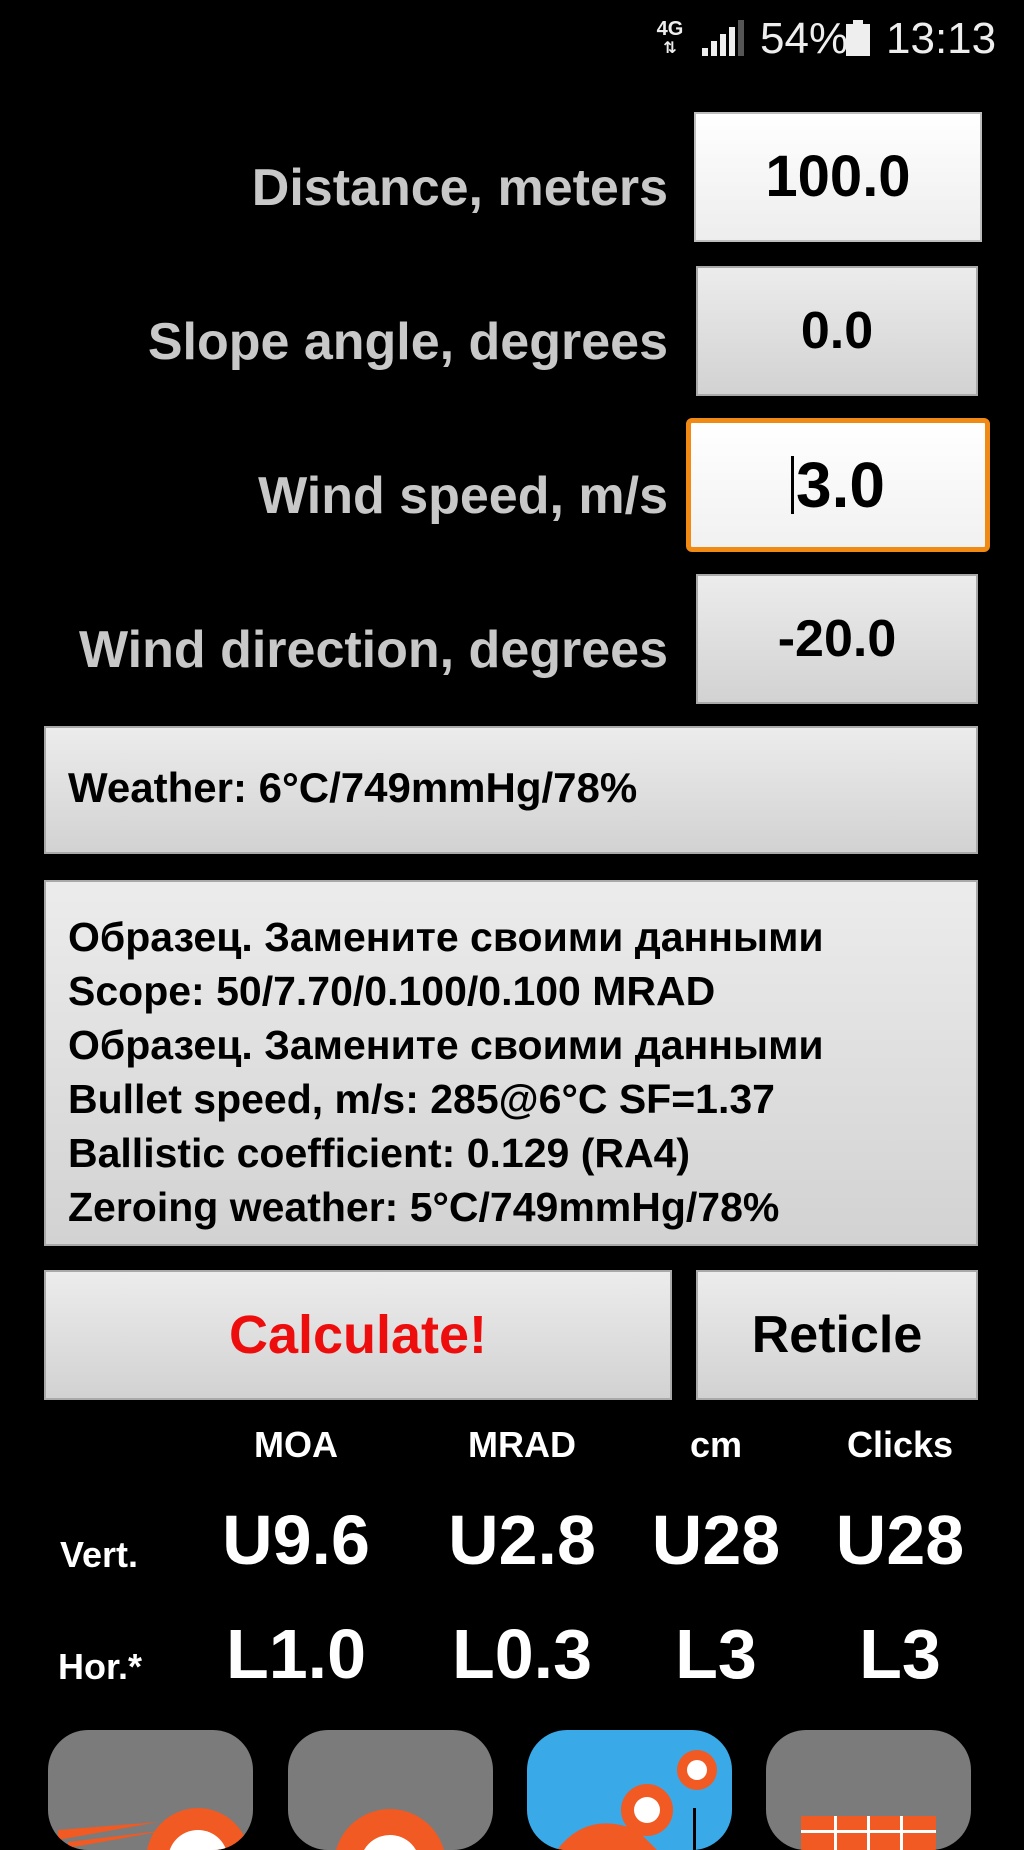  Describe the element at coordinates (512, 40) in the screenshot. I see `status-bar: 4G ⇅ 54% 13:13` at that location.